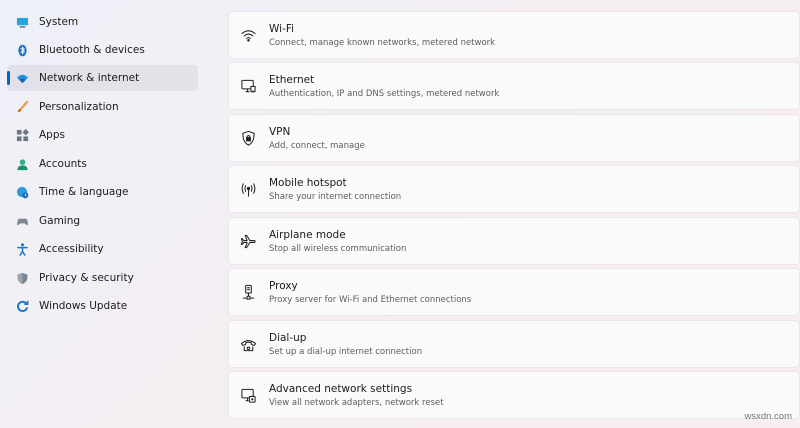 The height and width of the screenshot is (428, 800). I want to click on bluetooth-icon, so click(22, 50).